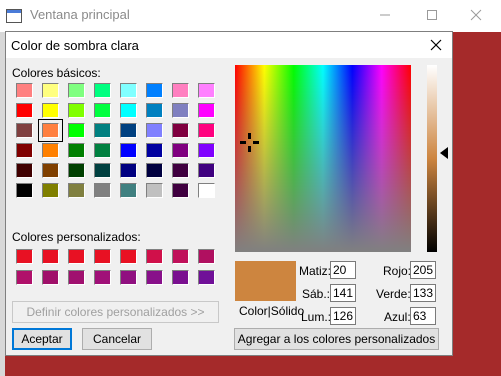 The height and width of the screenshot is (376, 501). Describe the element at coordinates (432, 15) in the screenshot. I see `maximize-icon` at that location.